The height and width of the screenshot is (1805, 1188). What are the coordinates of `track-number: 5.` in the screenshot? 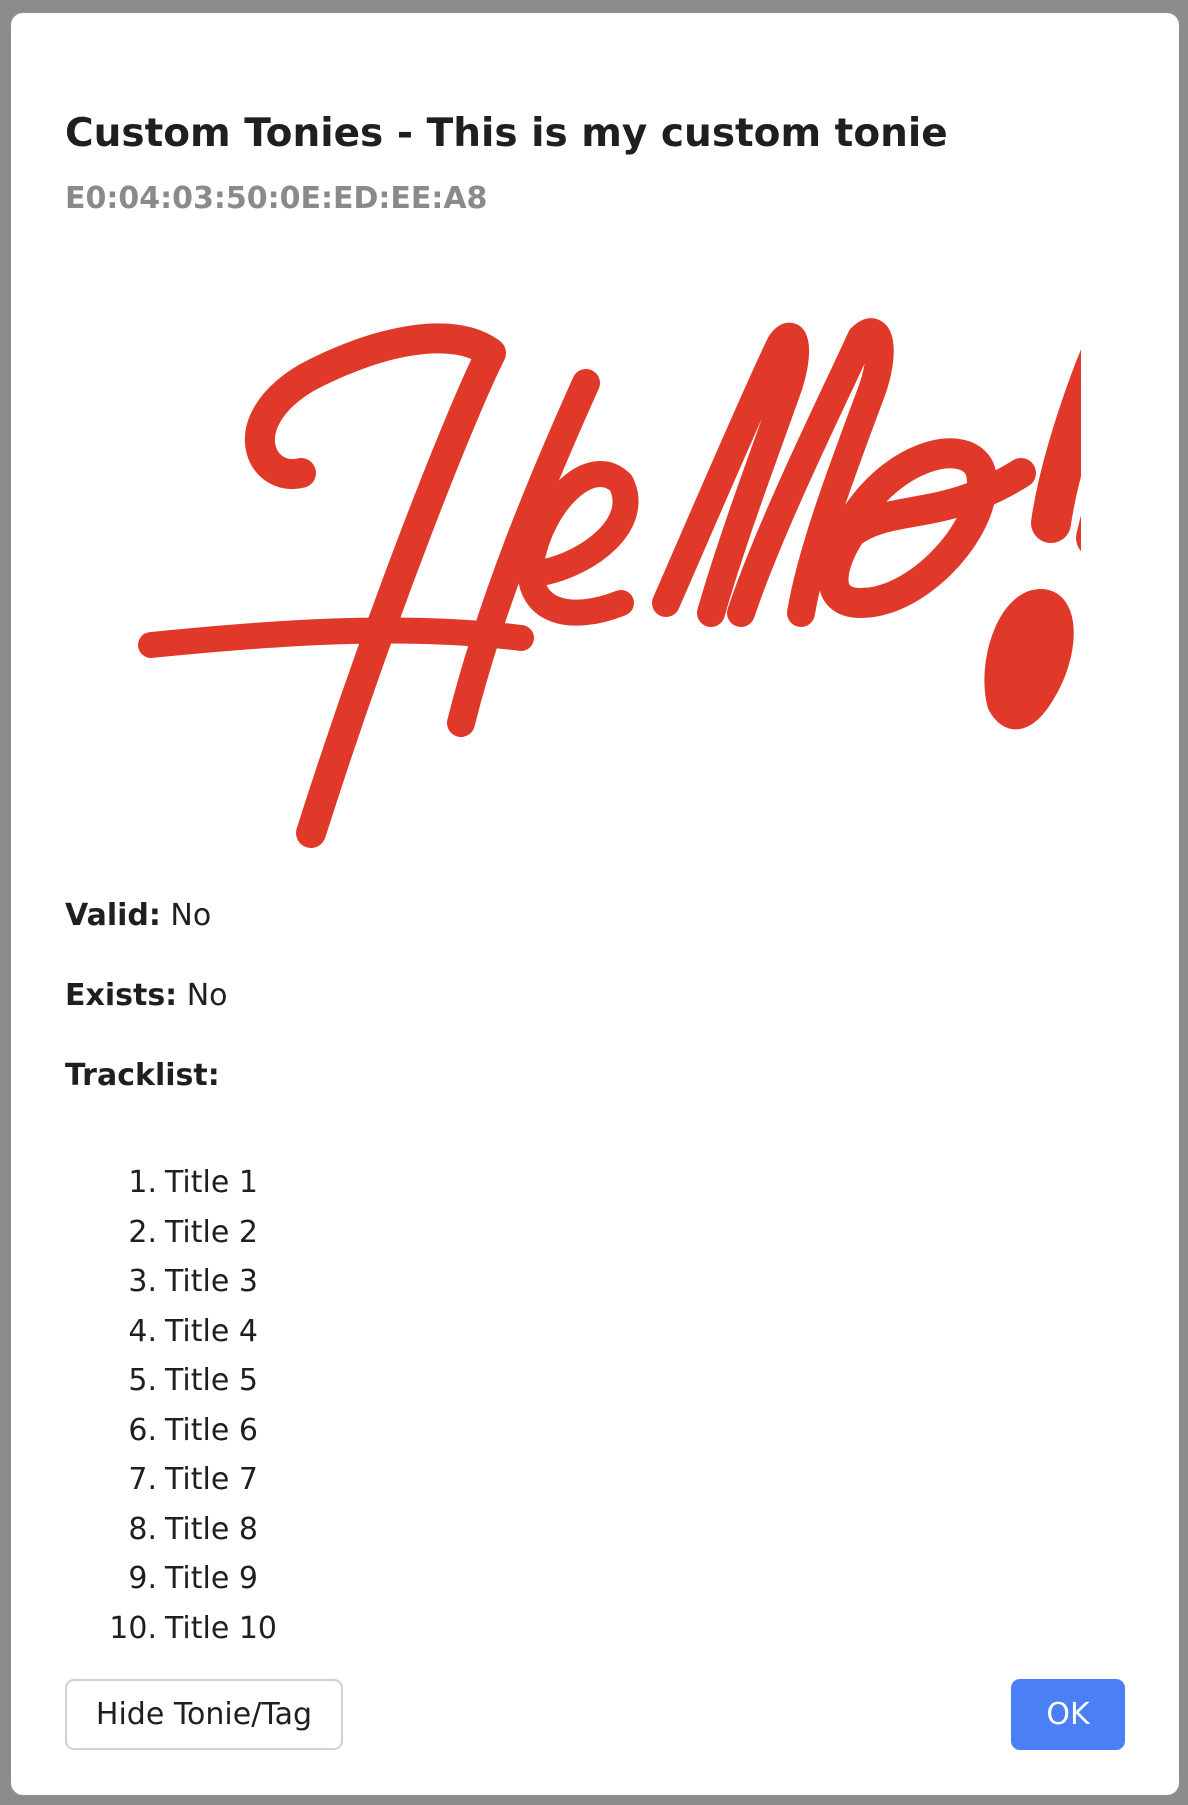 It's located at (142, 1380).